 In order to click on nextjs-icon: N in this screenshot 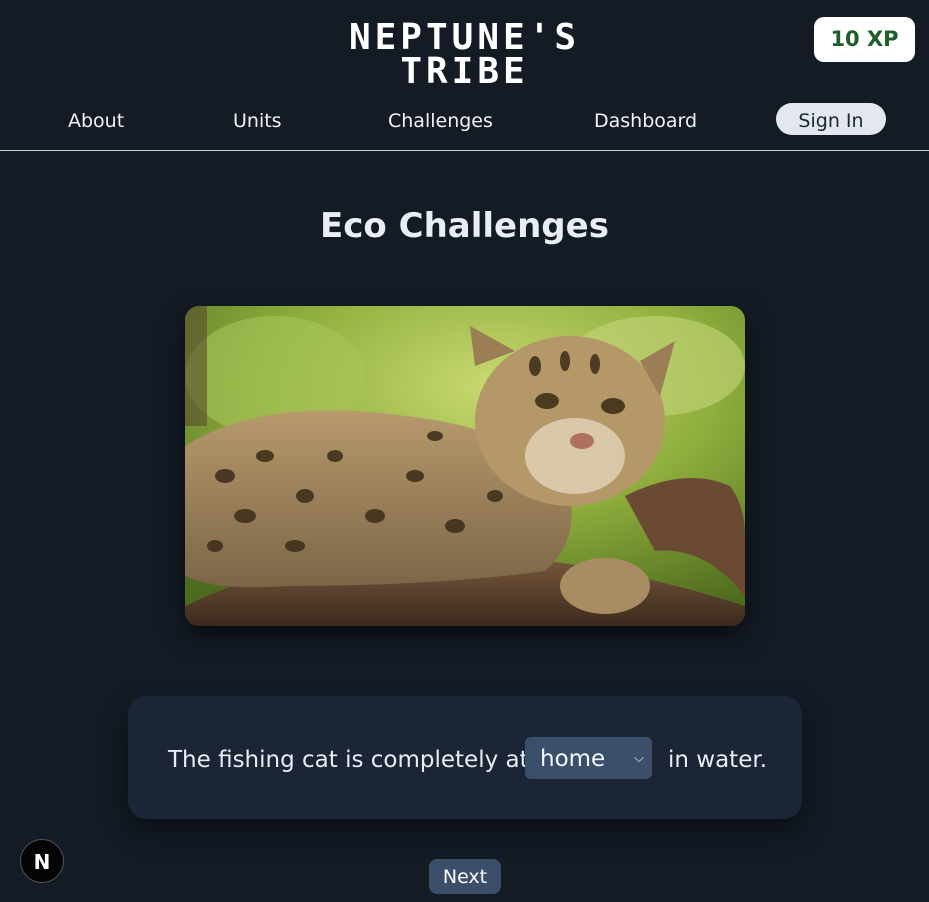, I will do `click(42, 861)`.